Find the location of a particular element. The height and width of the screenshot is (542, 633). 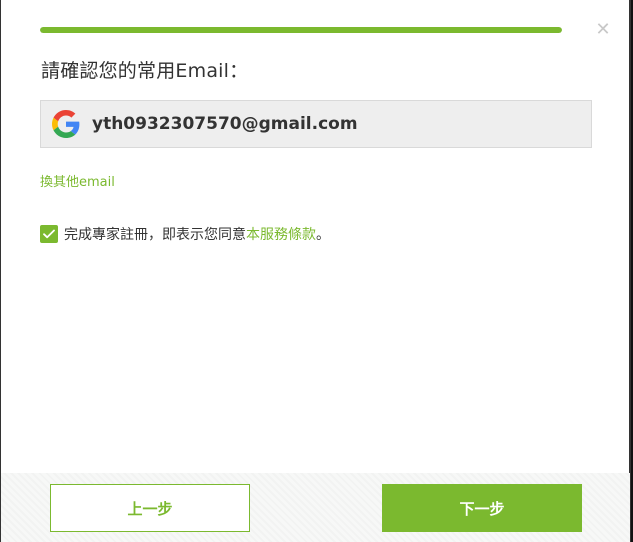

switch-email-link: 換其他email is located at coordinates (77, 180).